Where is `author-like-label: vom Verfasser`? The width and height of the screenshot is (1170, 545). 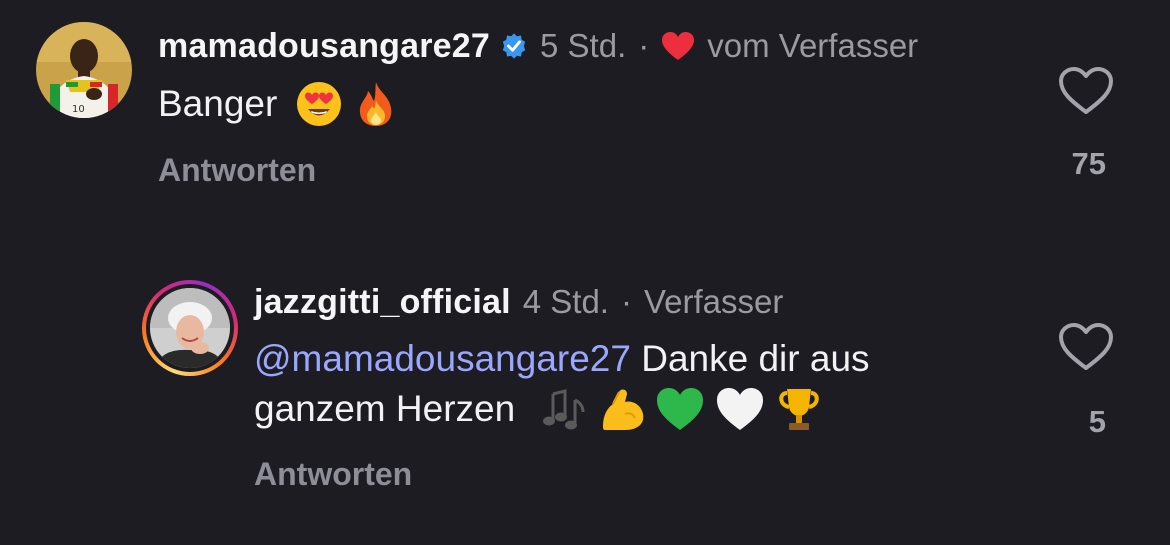
author-like-label: vom Verfasser is located at coordinates (813, 45).